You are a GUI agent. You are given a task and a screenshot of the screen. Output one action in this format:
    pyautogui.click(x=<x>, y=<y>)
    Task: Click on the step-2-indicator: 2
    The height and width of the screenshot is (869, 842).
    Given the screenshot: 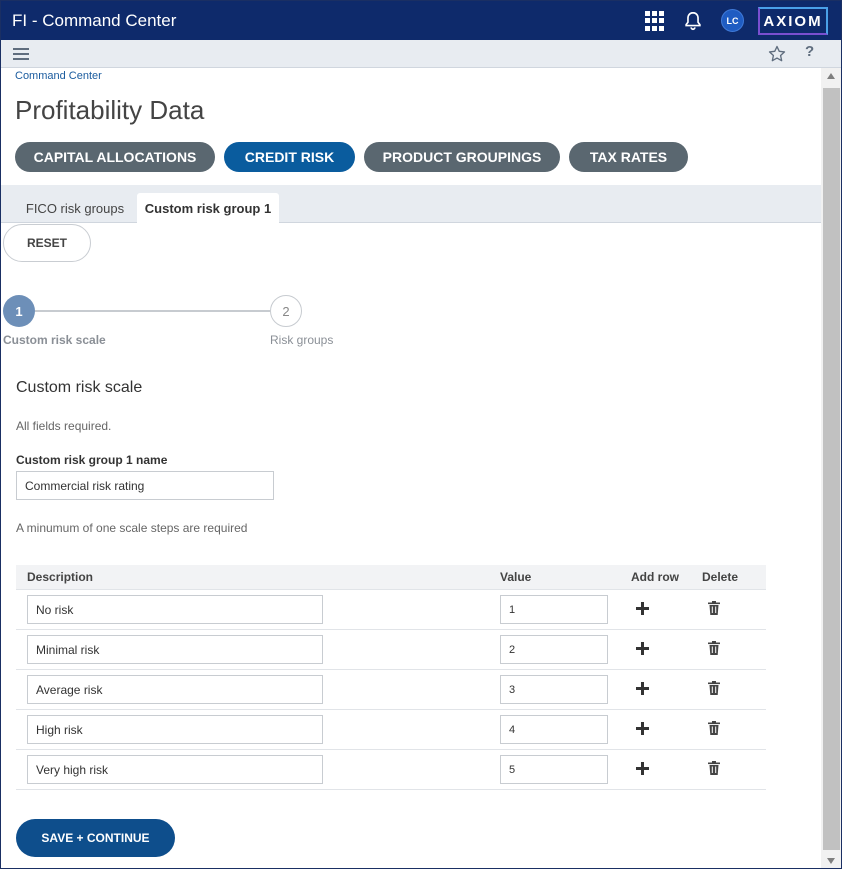 What is the action you would take?
    pyautogui.click(x=286, y=311)
    